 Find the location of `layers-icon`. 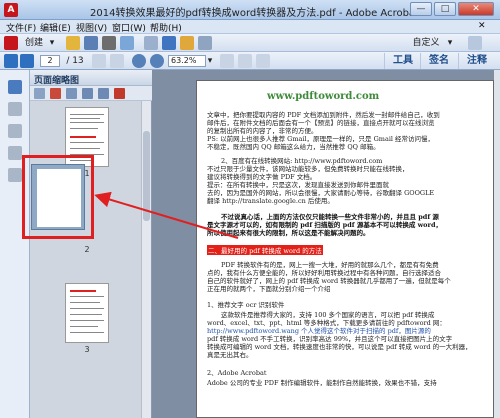

layers-icon is located at coordinates (15, 153).